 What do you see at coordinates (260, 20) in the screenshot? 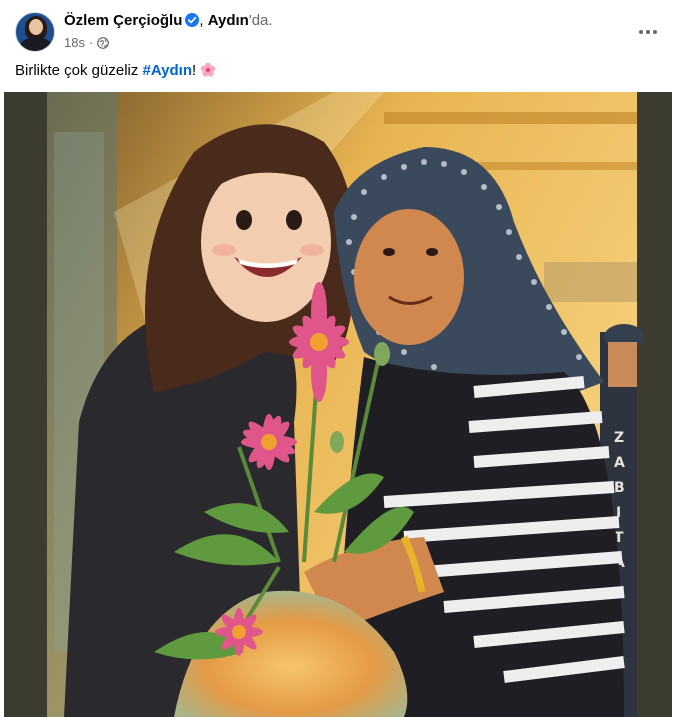
I see `location-suffix: 'da.` at bounding box center [260, 20].